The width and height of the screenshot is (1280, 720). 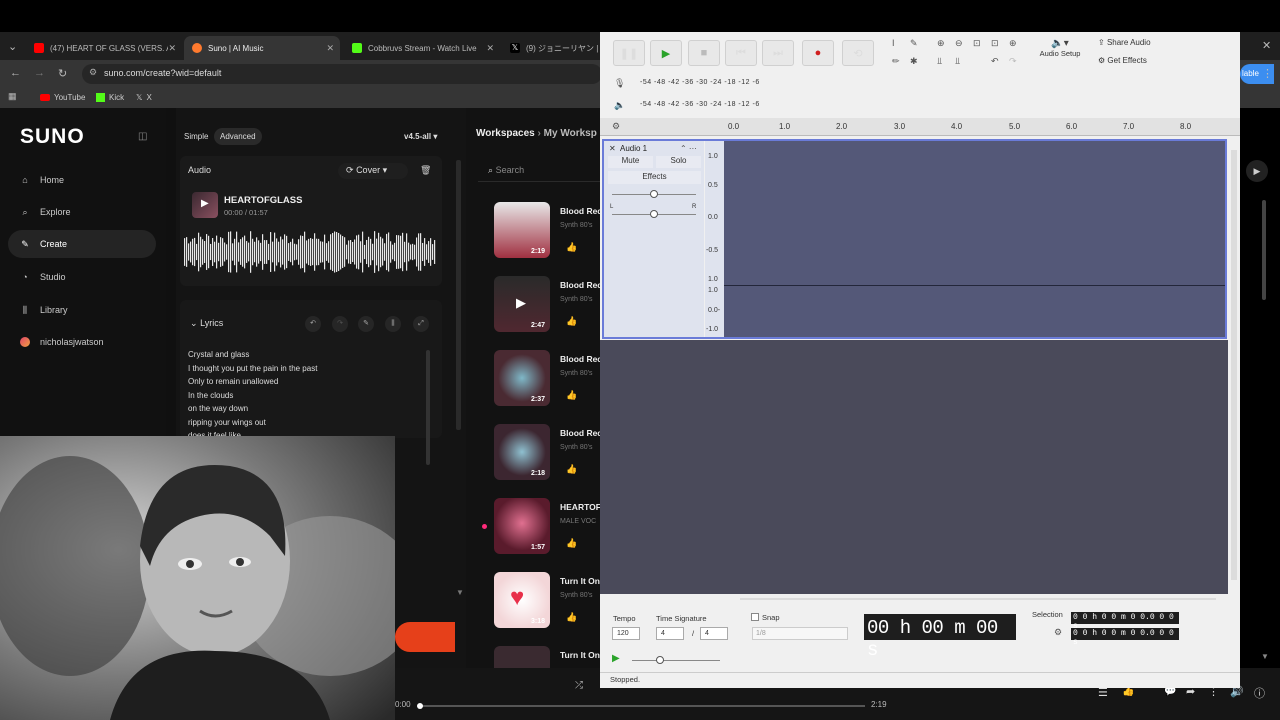 I want to click on sidebar-item-create: ✎ Create, so click(x=82, y=244).